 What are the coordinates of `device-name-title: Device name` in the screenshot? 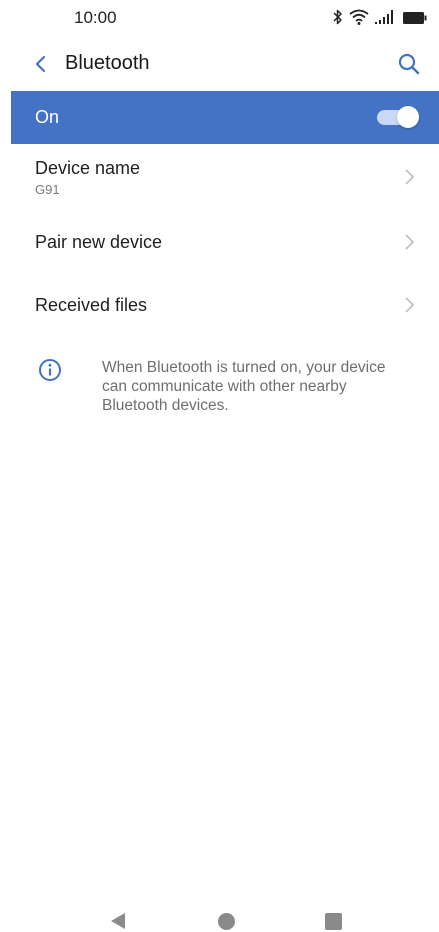 It's located at (88, 168).